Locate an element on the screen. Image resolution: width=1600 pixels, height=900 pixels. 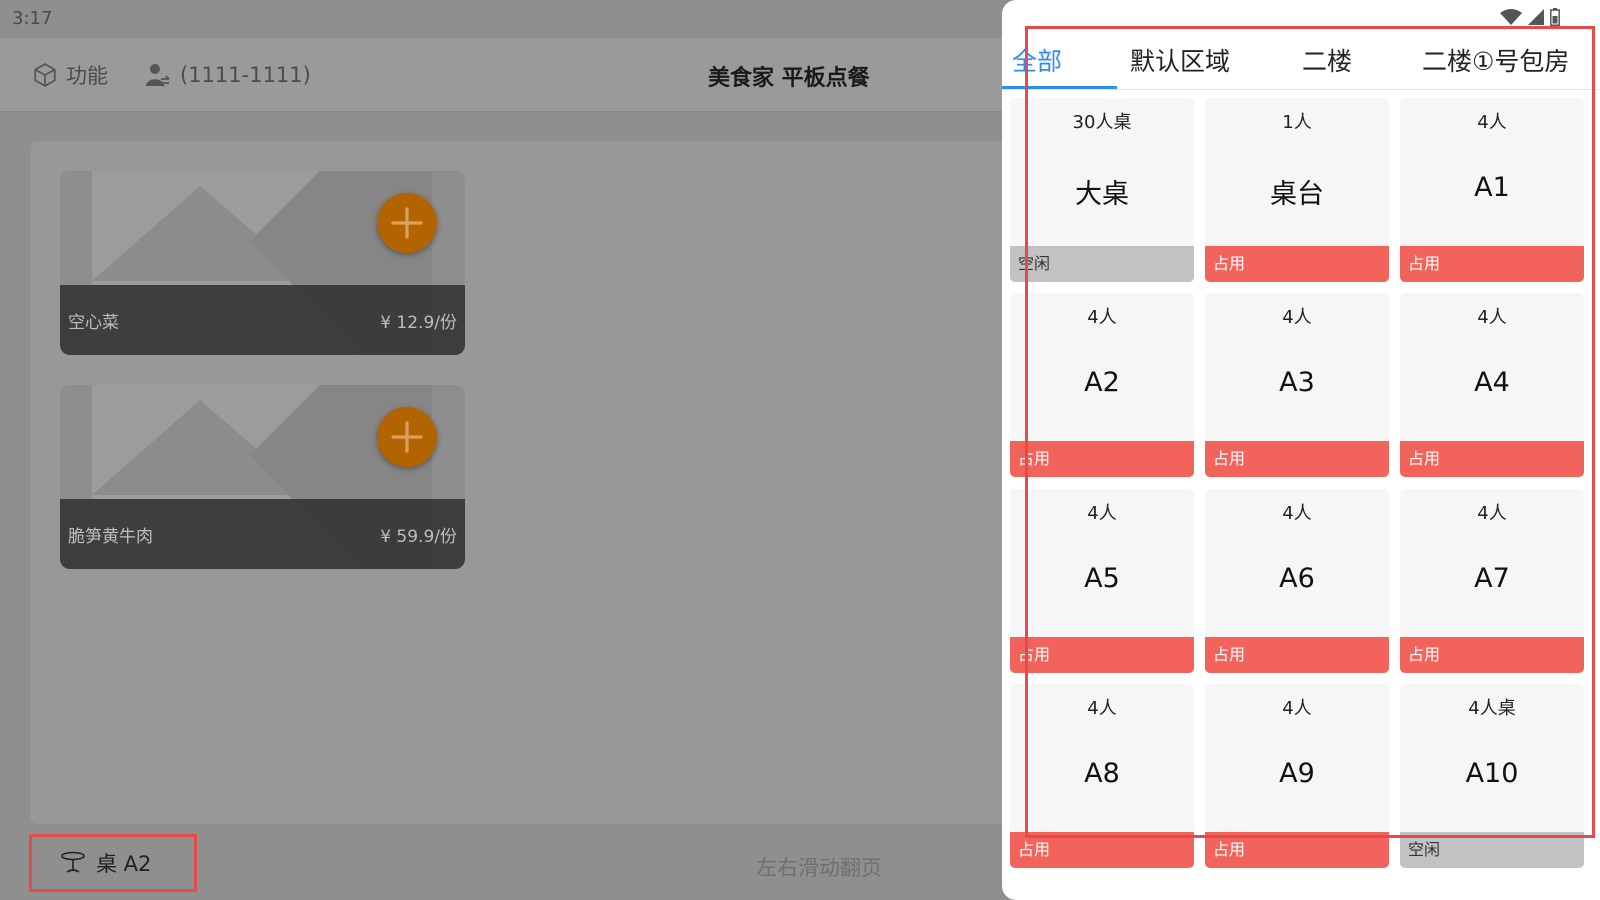
signal-icon is located at coordinates (1536, 17).